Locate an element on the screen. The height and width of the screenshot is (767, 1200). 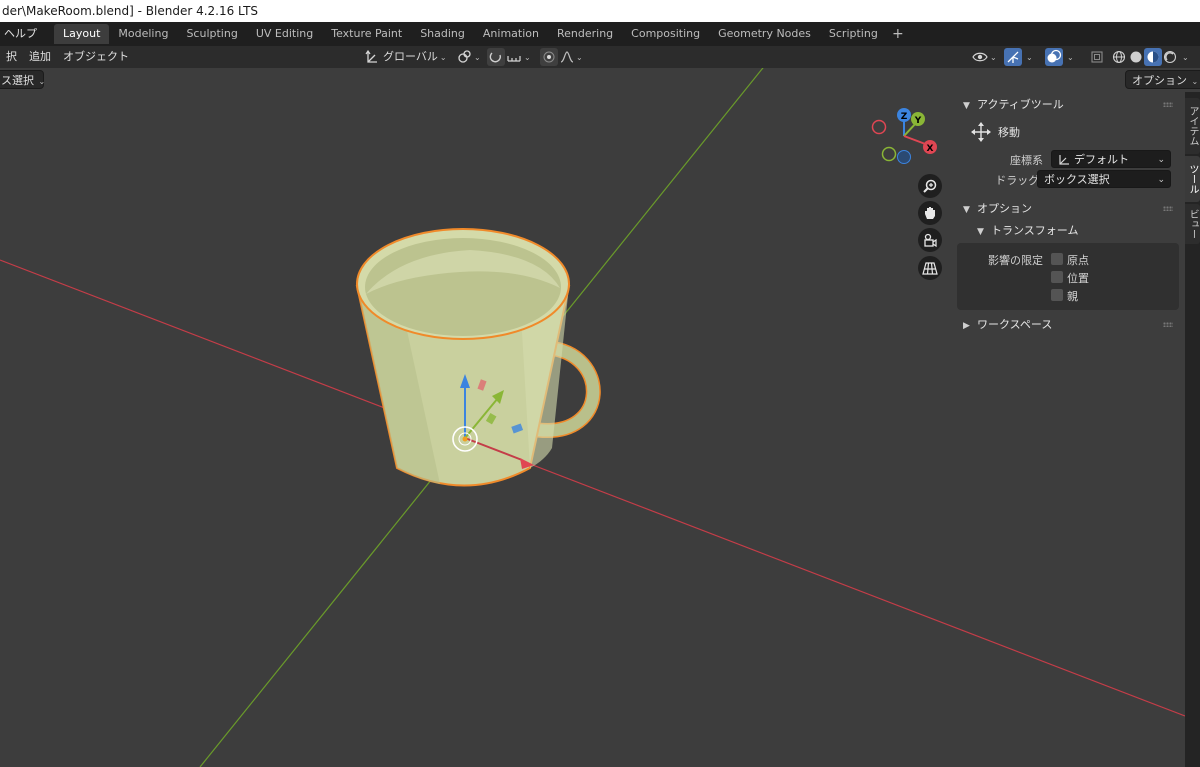
affect-origins-label: 原点 is located at coordinates (1078, 260).